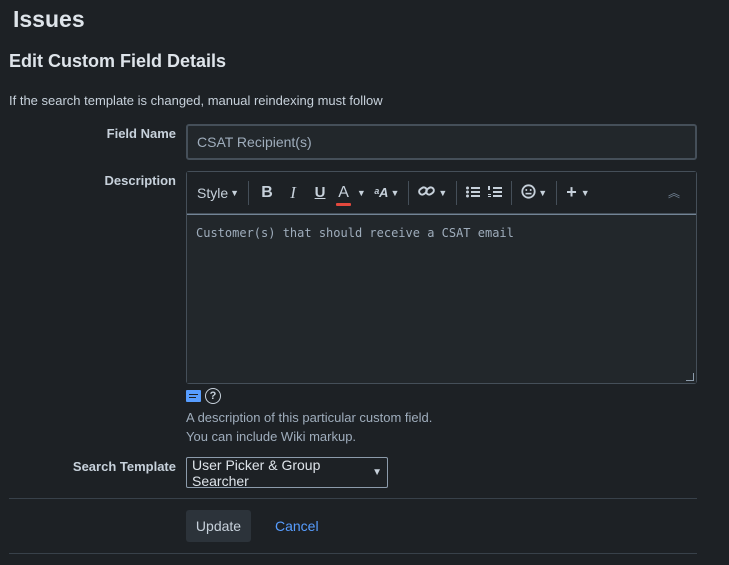 This screenshot has width=729, height=565. I want to click on search-template-value: User Picker & Group Searcher, so click(256, 472).